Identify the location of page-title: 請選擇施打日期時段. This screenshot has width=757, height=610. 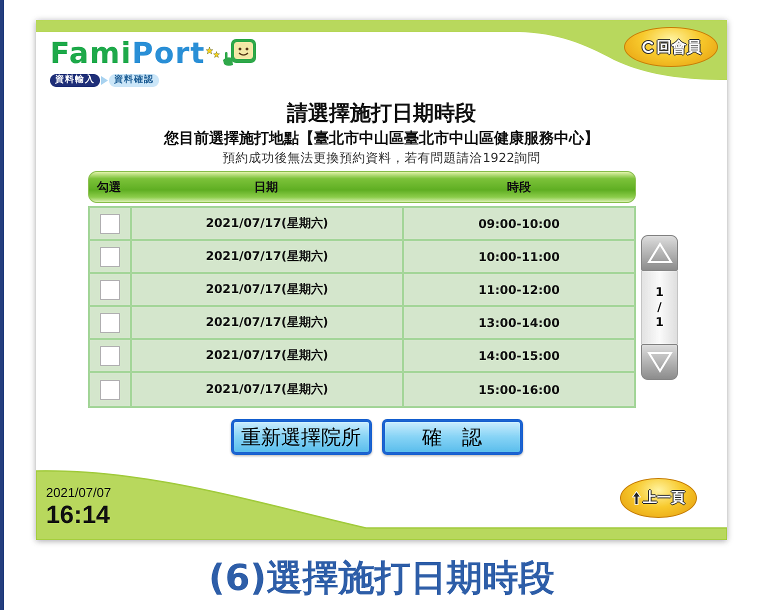
(381, 113).